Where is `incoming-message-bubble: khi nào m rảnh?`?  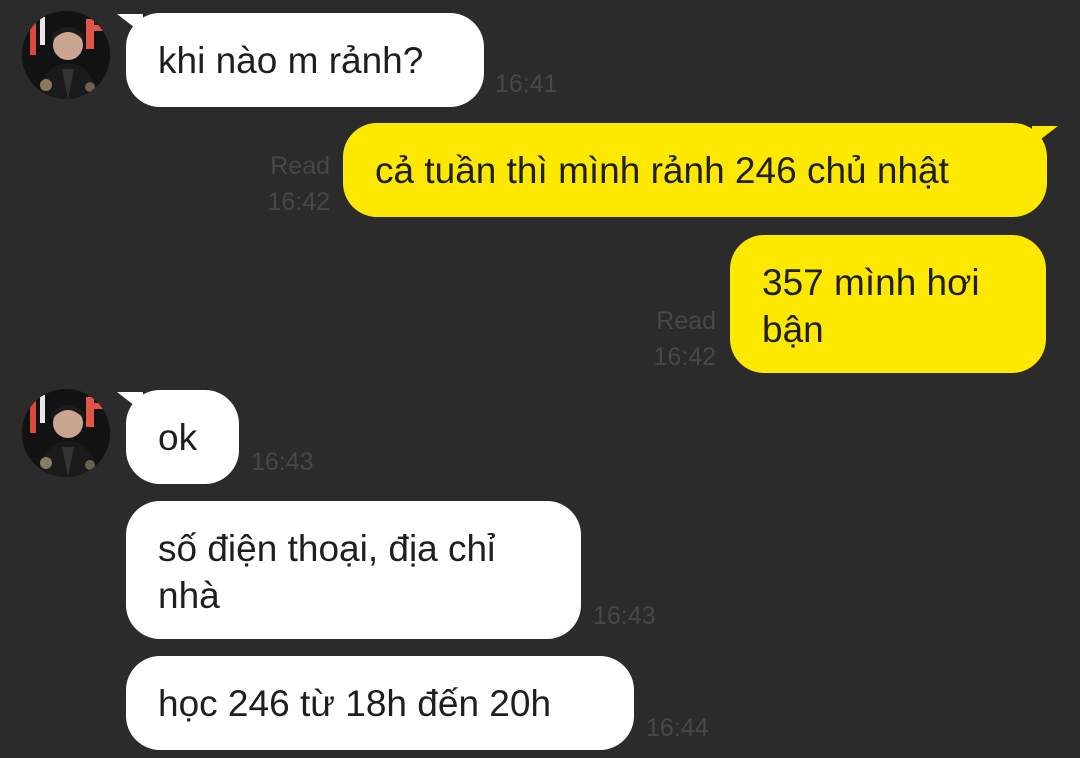
incoming-message-bubble: khi nào m rảnh? is located at coordinates (305, 60).